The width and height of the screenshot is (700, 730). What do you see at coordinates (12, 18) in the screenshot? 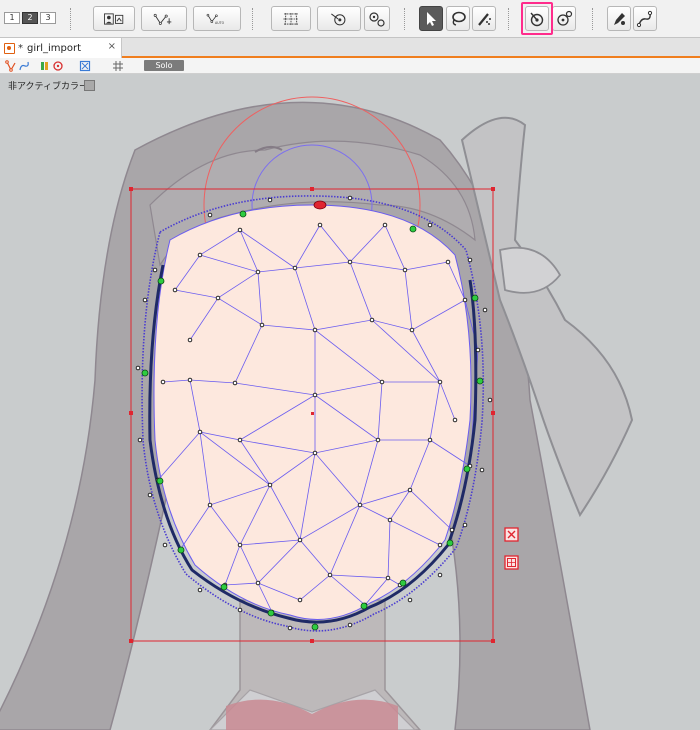
I see `page-1-button: 1` at bounding box center [12, 18].